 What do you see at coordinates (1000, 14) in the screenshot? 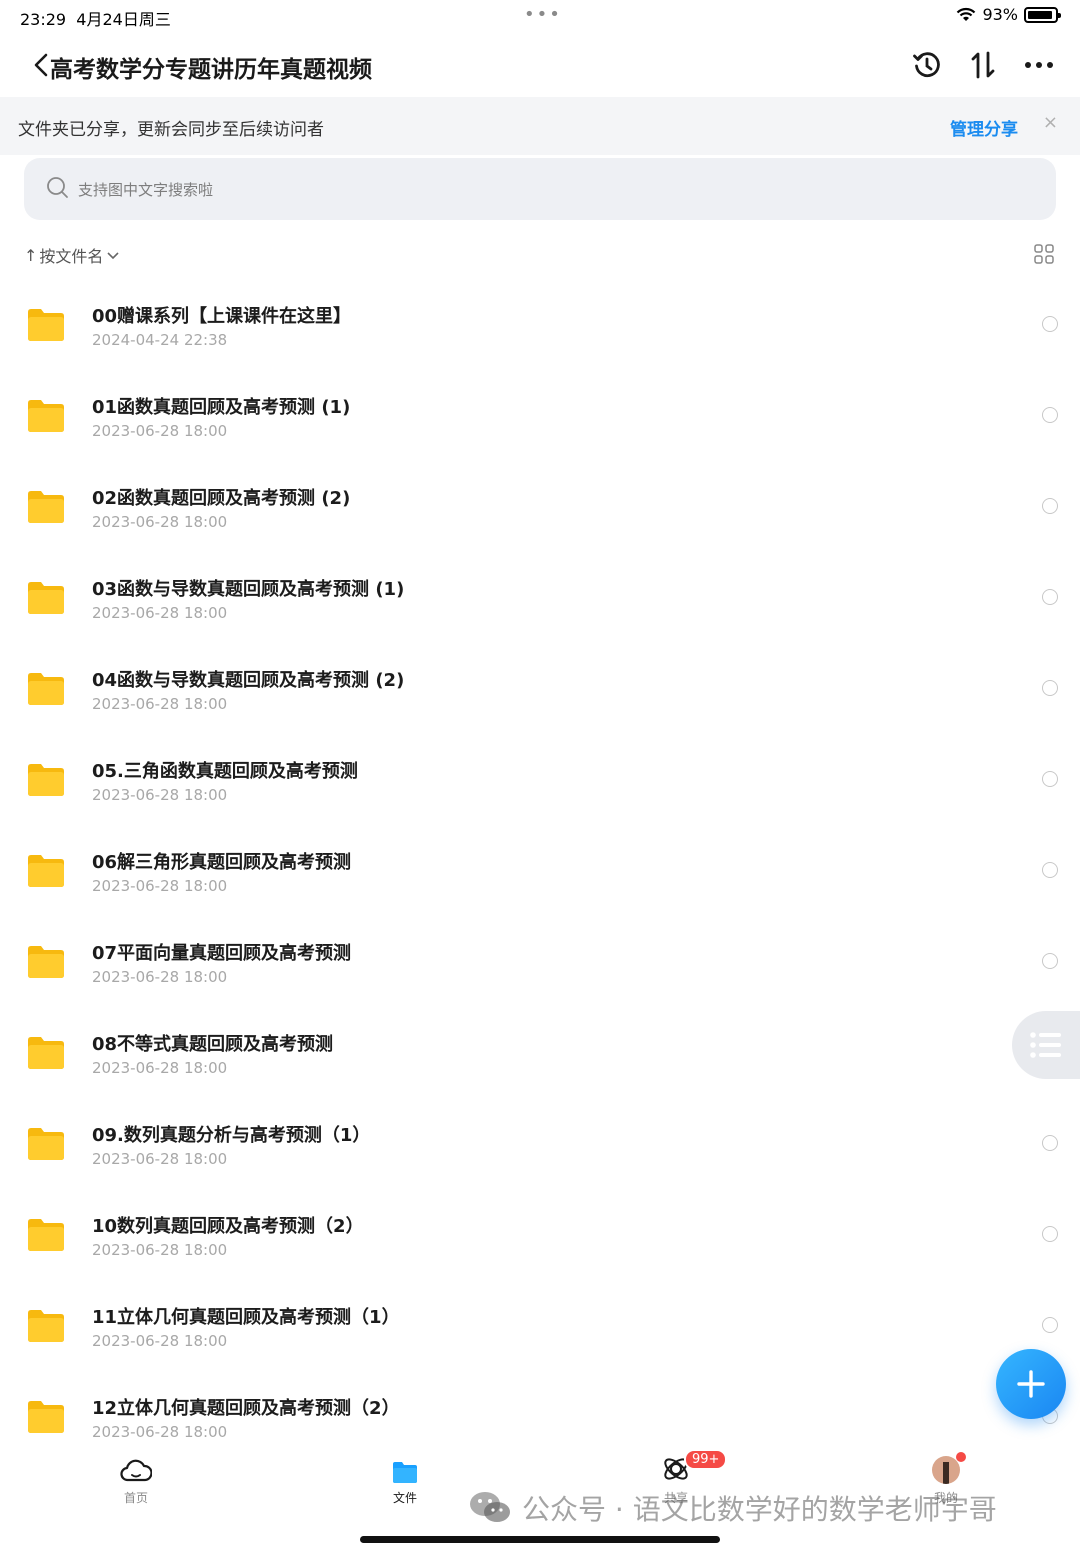
I see `battery-percent: 93%` at bounding box center [1000, 14].